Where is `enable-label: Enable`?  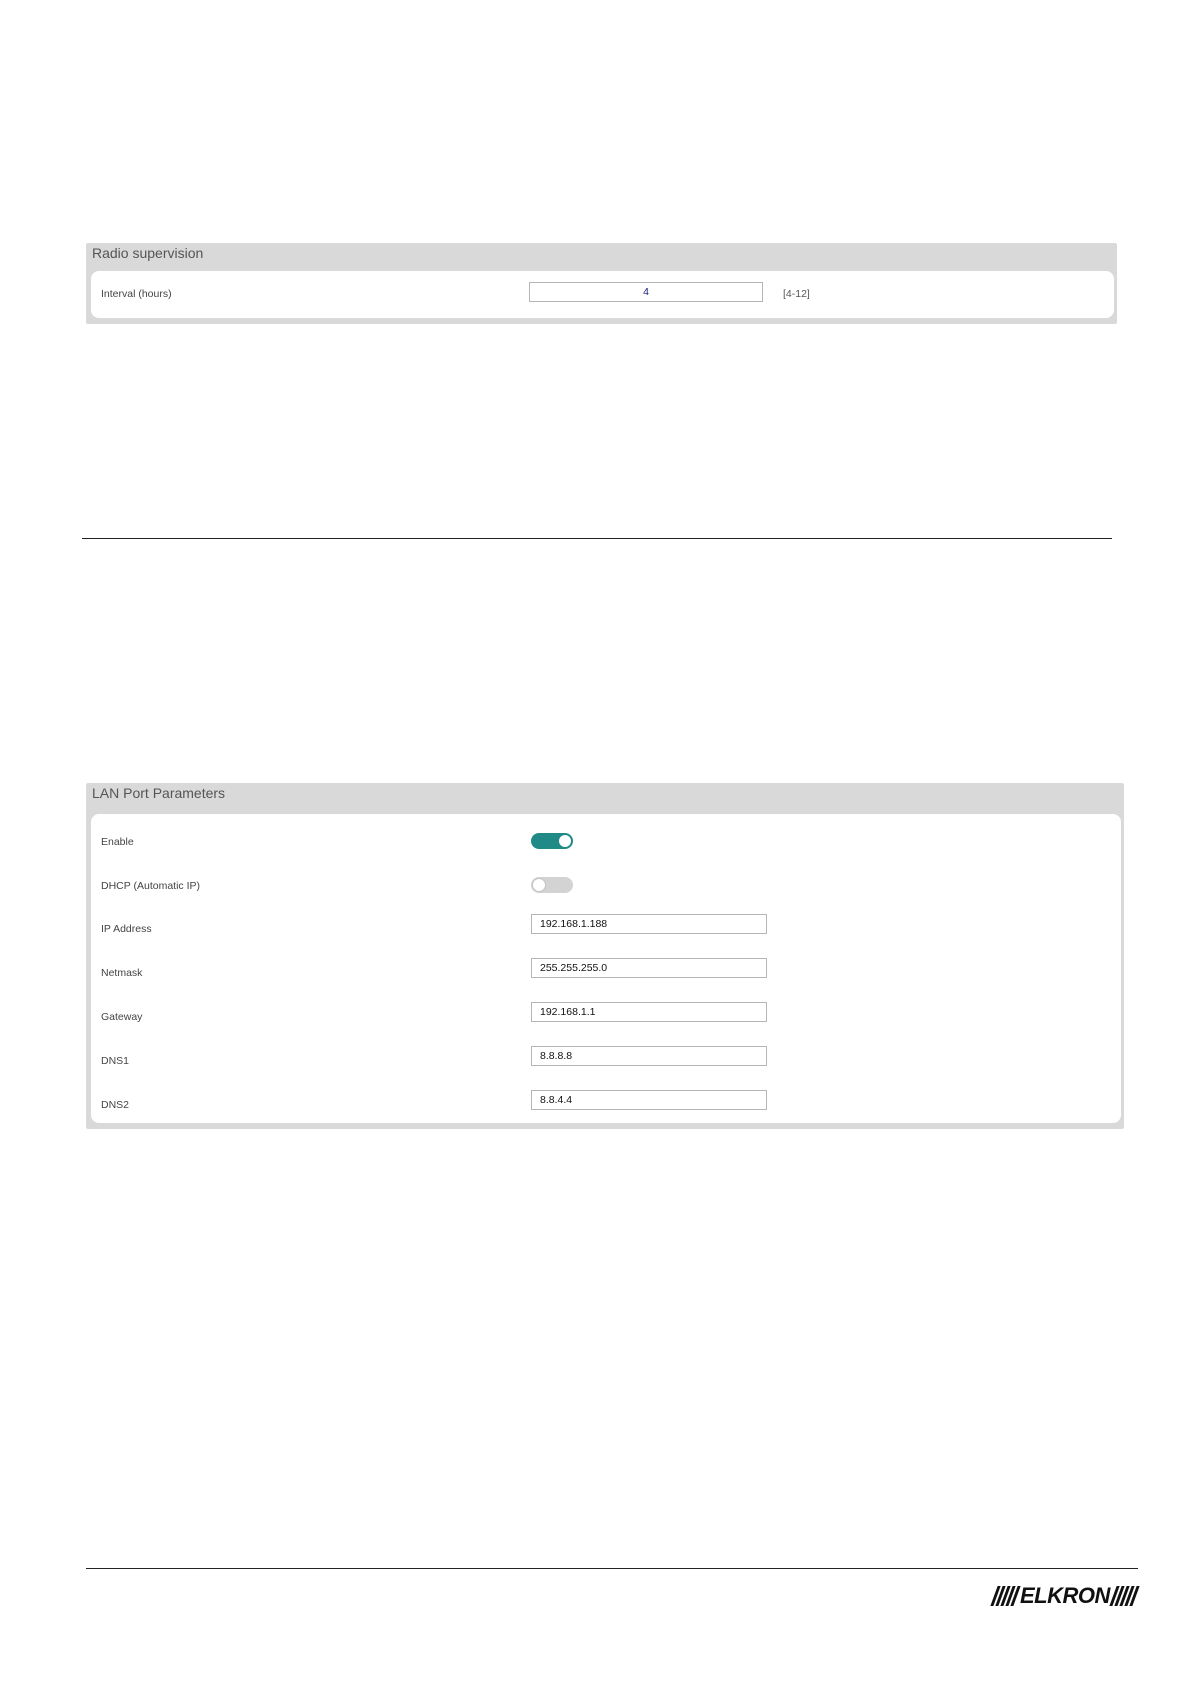
enable-label: Enable is located at coordinates (117, 842).